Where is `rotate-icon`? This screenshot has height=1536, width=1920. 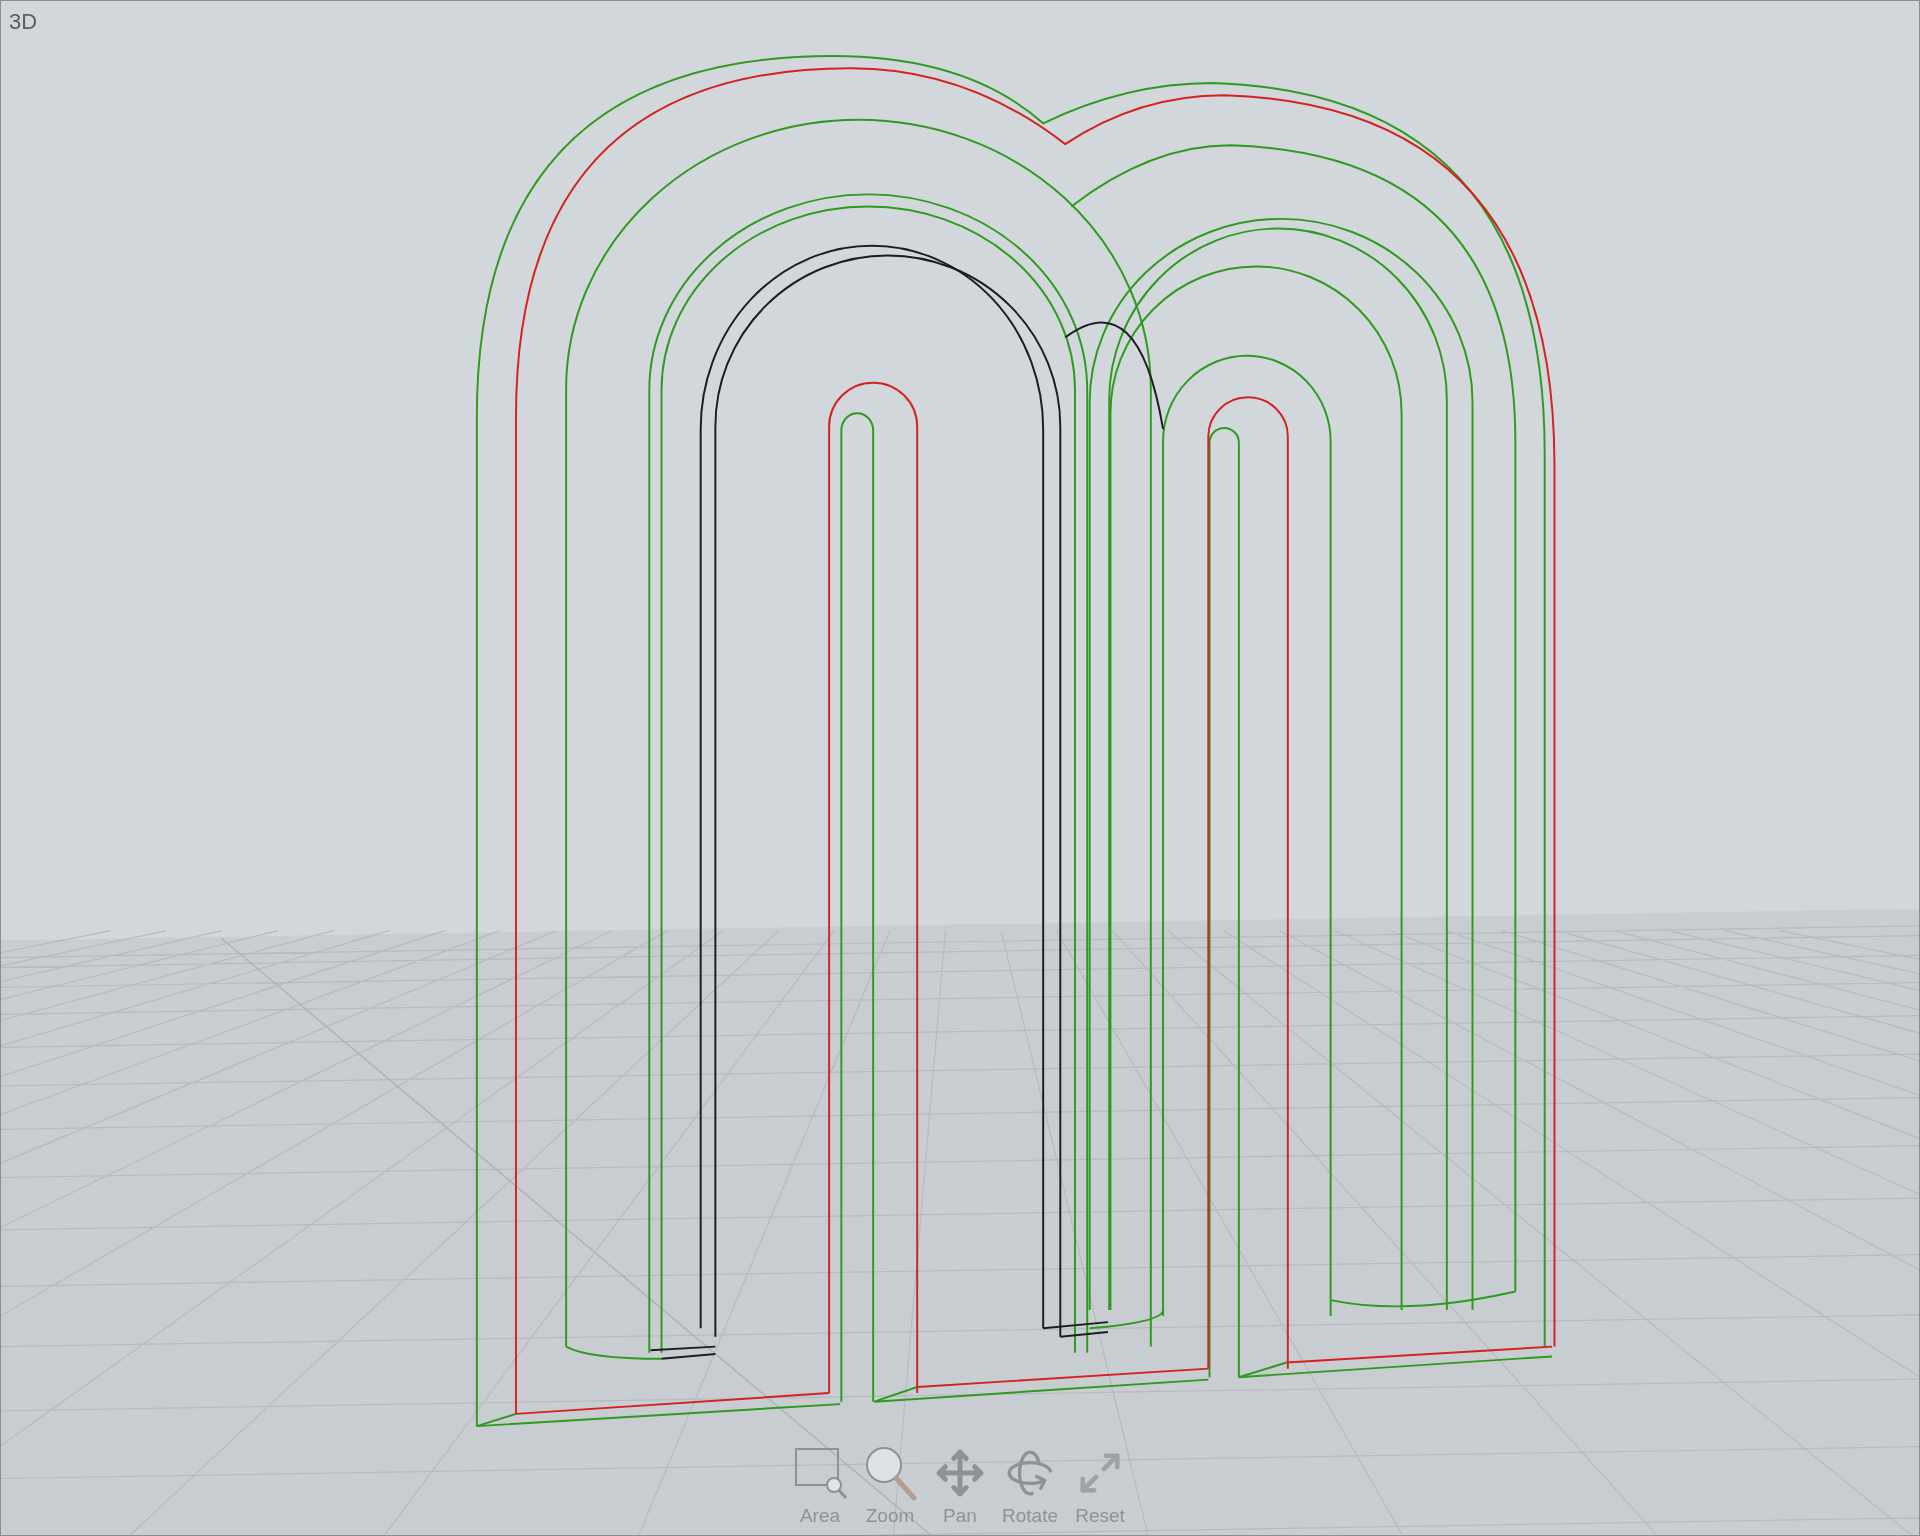 rotate-icon is located at coordinates (1030, 1473).